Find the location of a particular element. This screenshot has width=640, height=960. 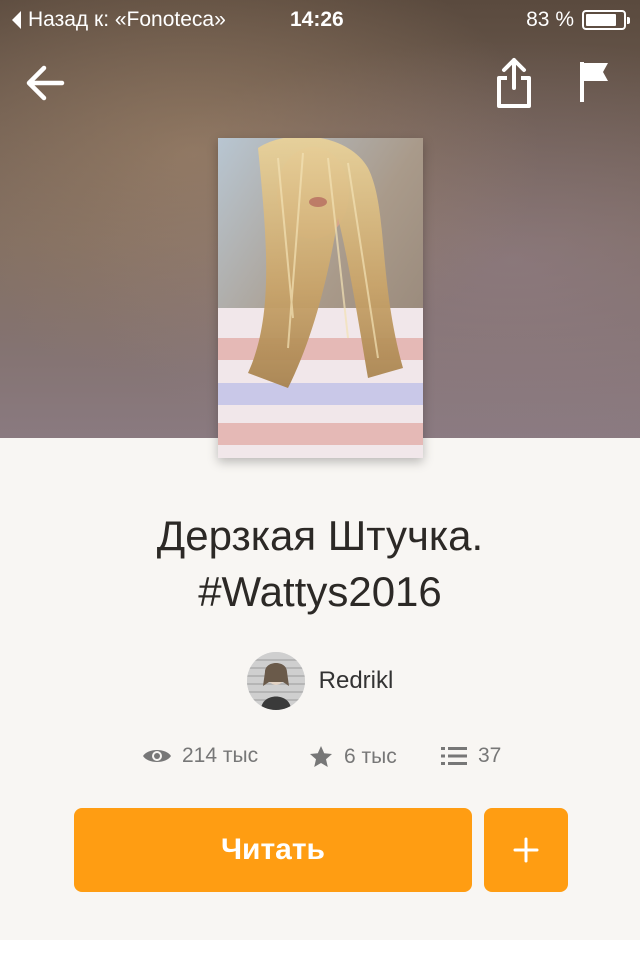

author-name: Redrikl is located at coordinates (356, 681).